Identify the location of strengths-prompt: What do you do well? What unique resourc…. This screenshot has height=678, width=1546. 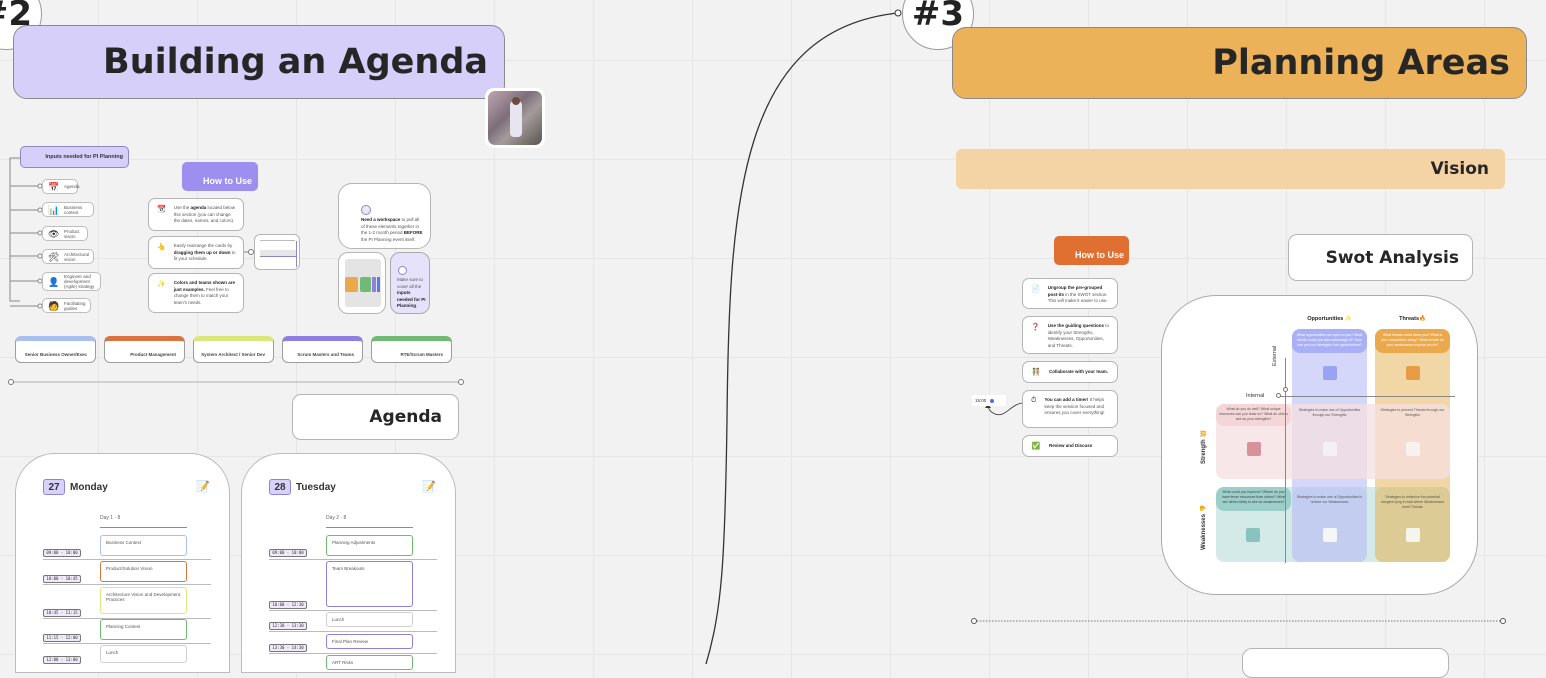
(1253, 415).